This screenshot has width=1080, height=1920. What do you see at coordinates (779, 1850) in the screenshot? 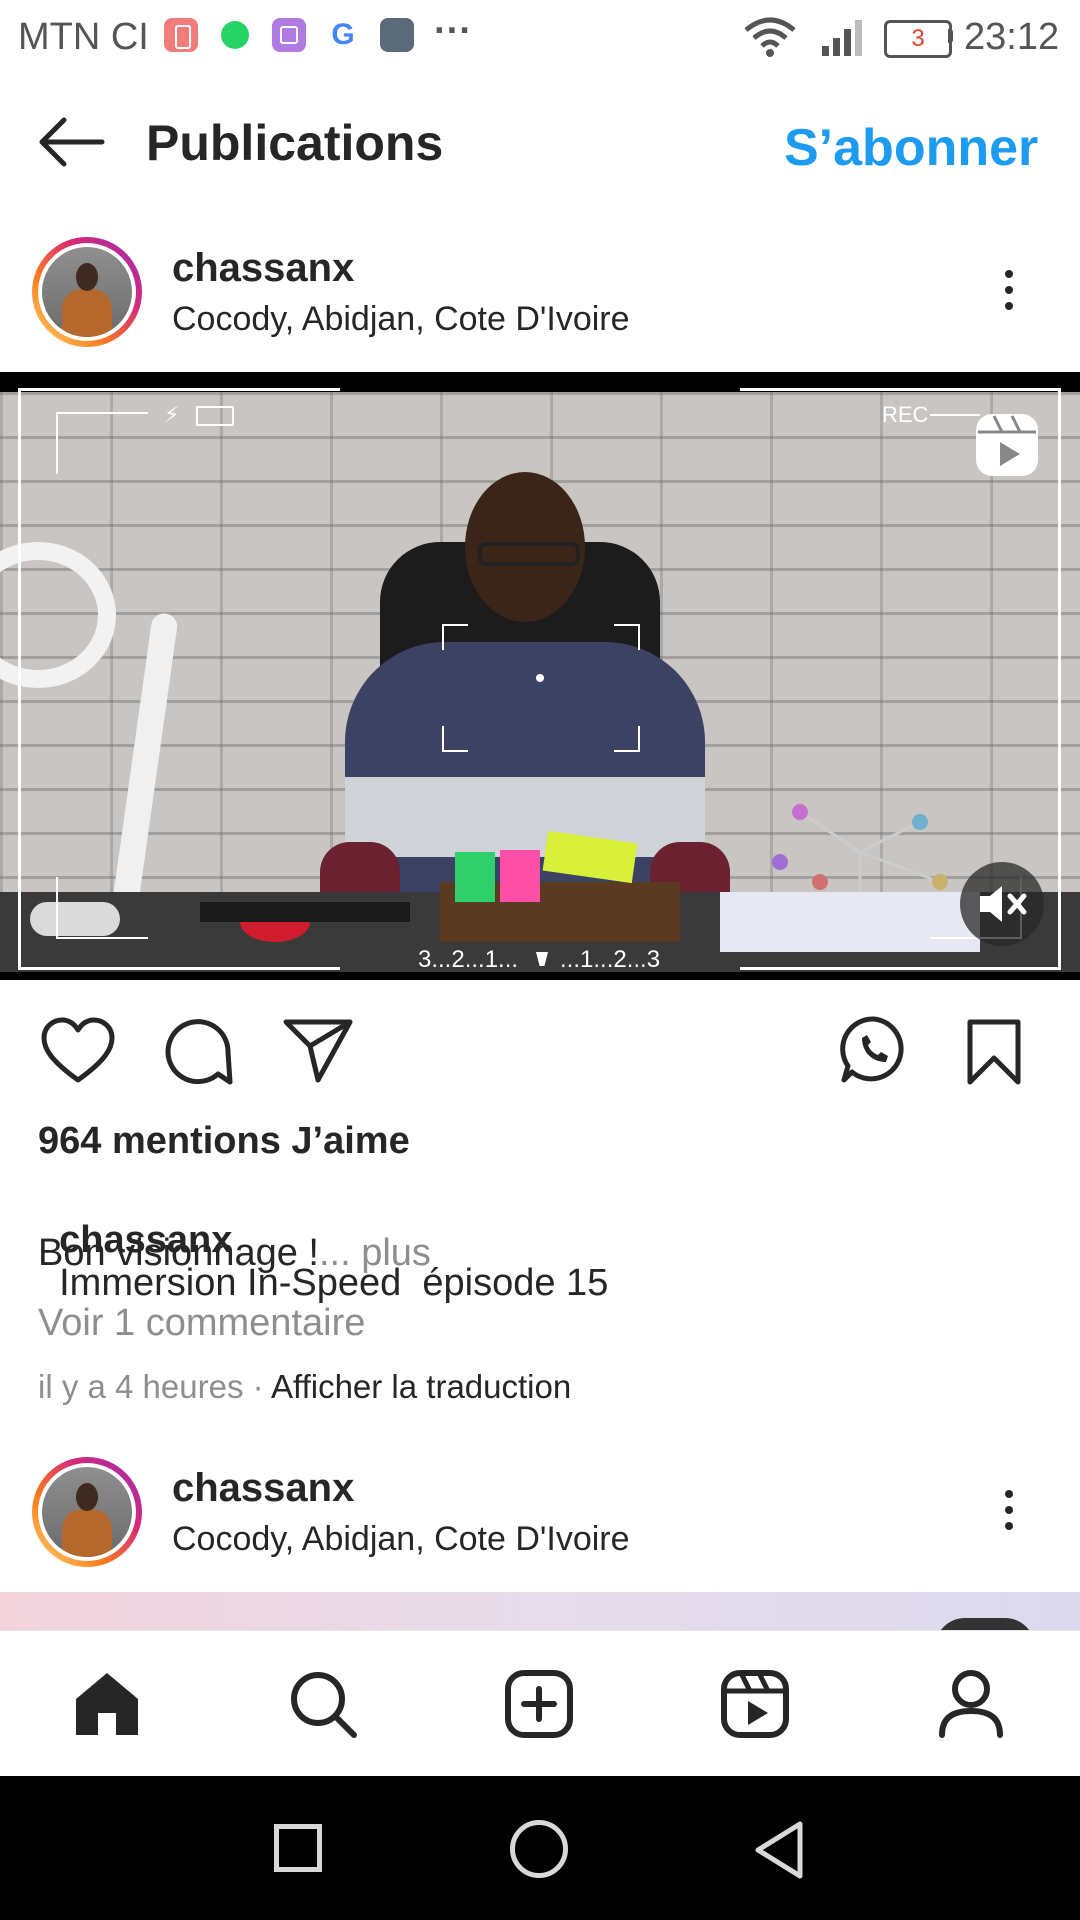
I see `back-button-icon` at bounding box center [779, 1850].